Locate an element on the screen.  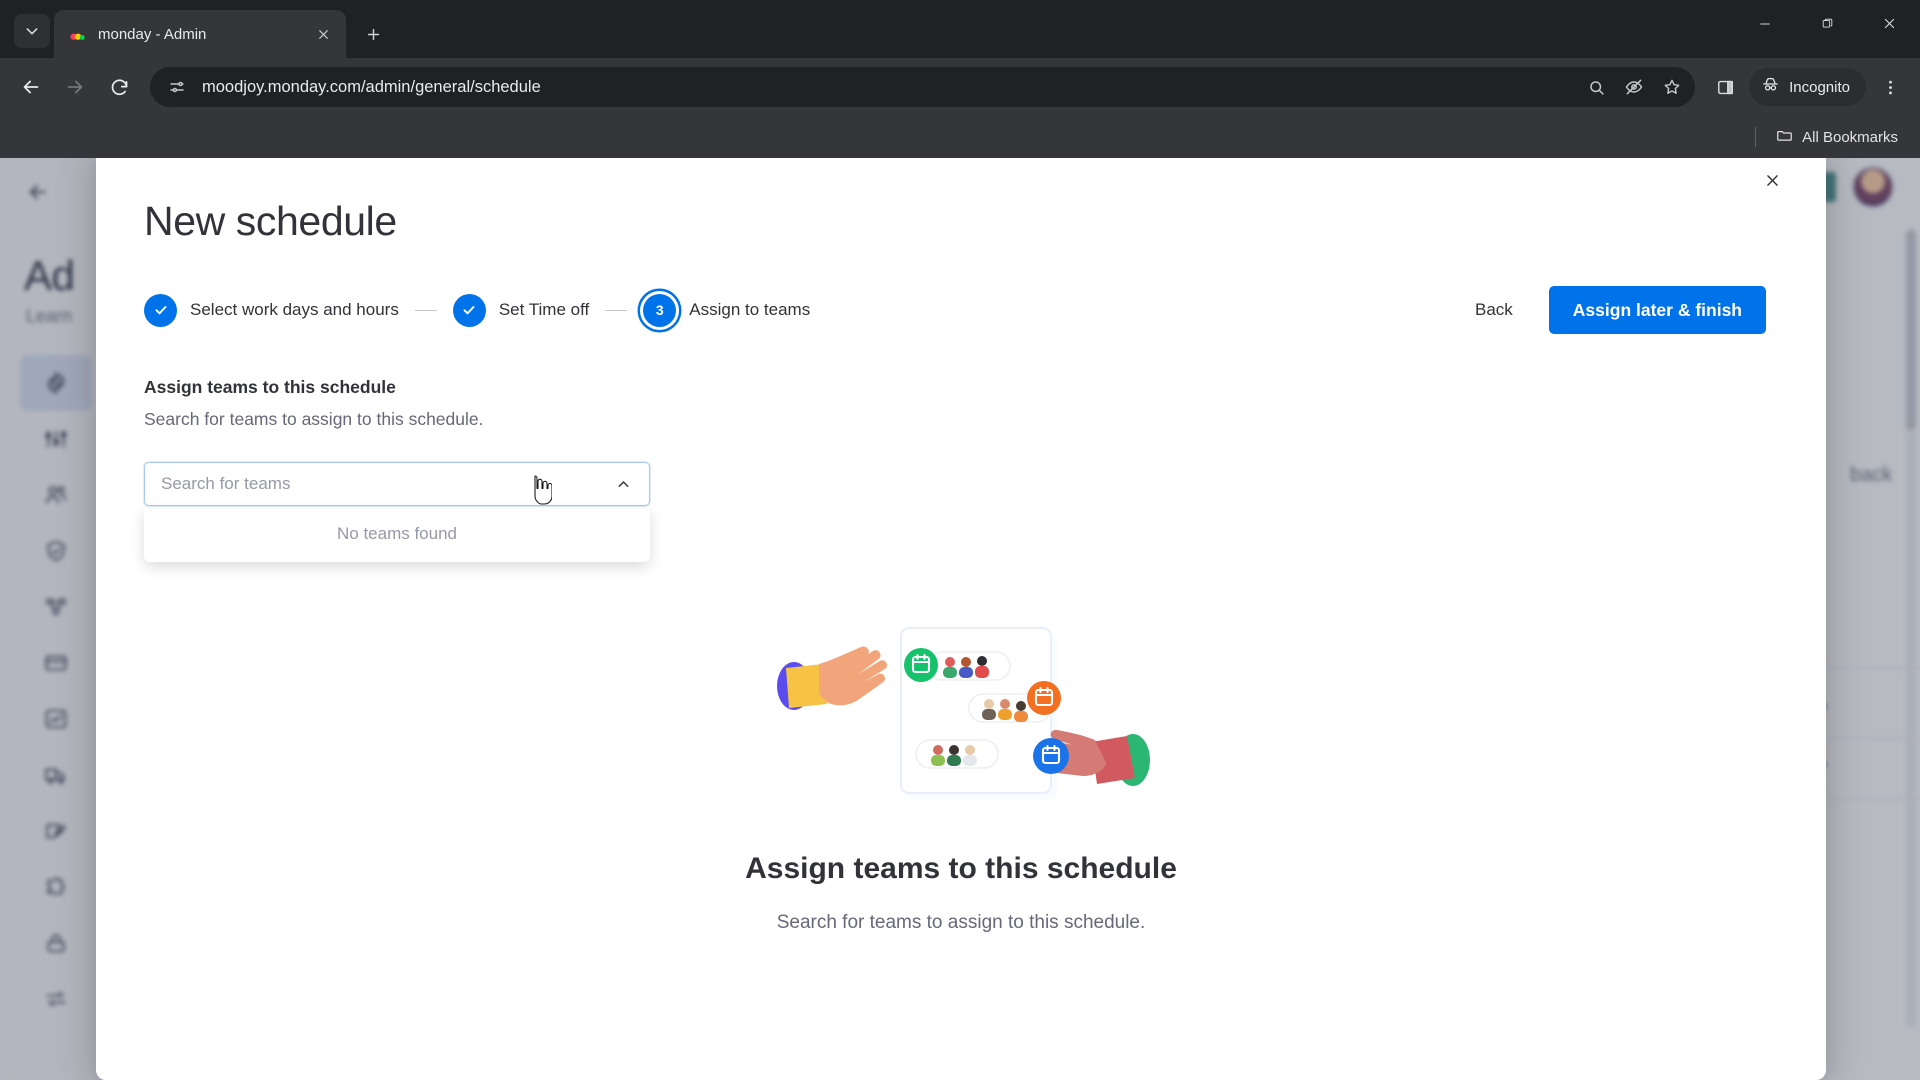
new-tab-button is located at coordinates (373, 34).